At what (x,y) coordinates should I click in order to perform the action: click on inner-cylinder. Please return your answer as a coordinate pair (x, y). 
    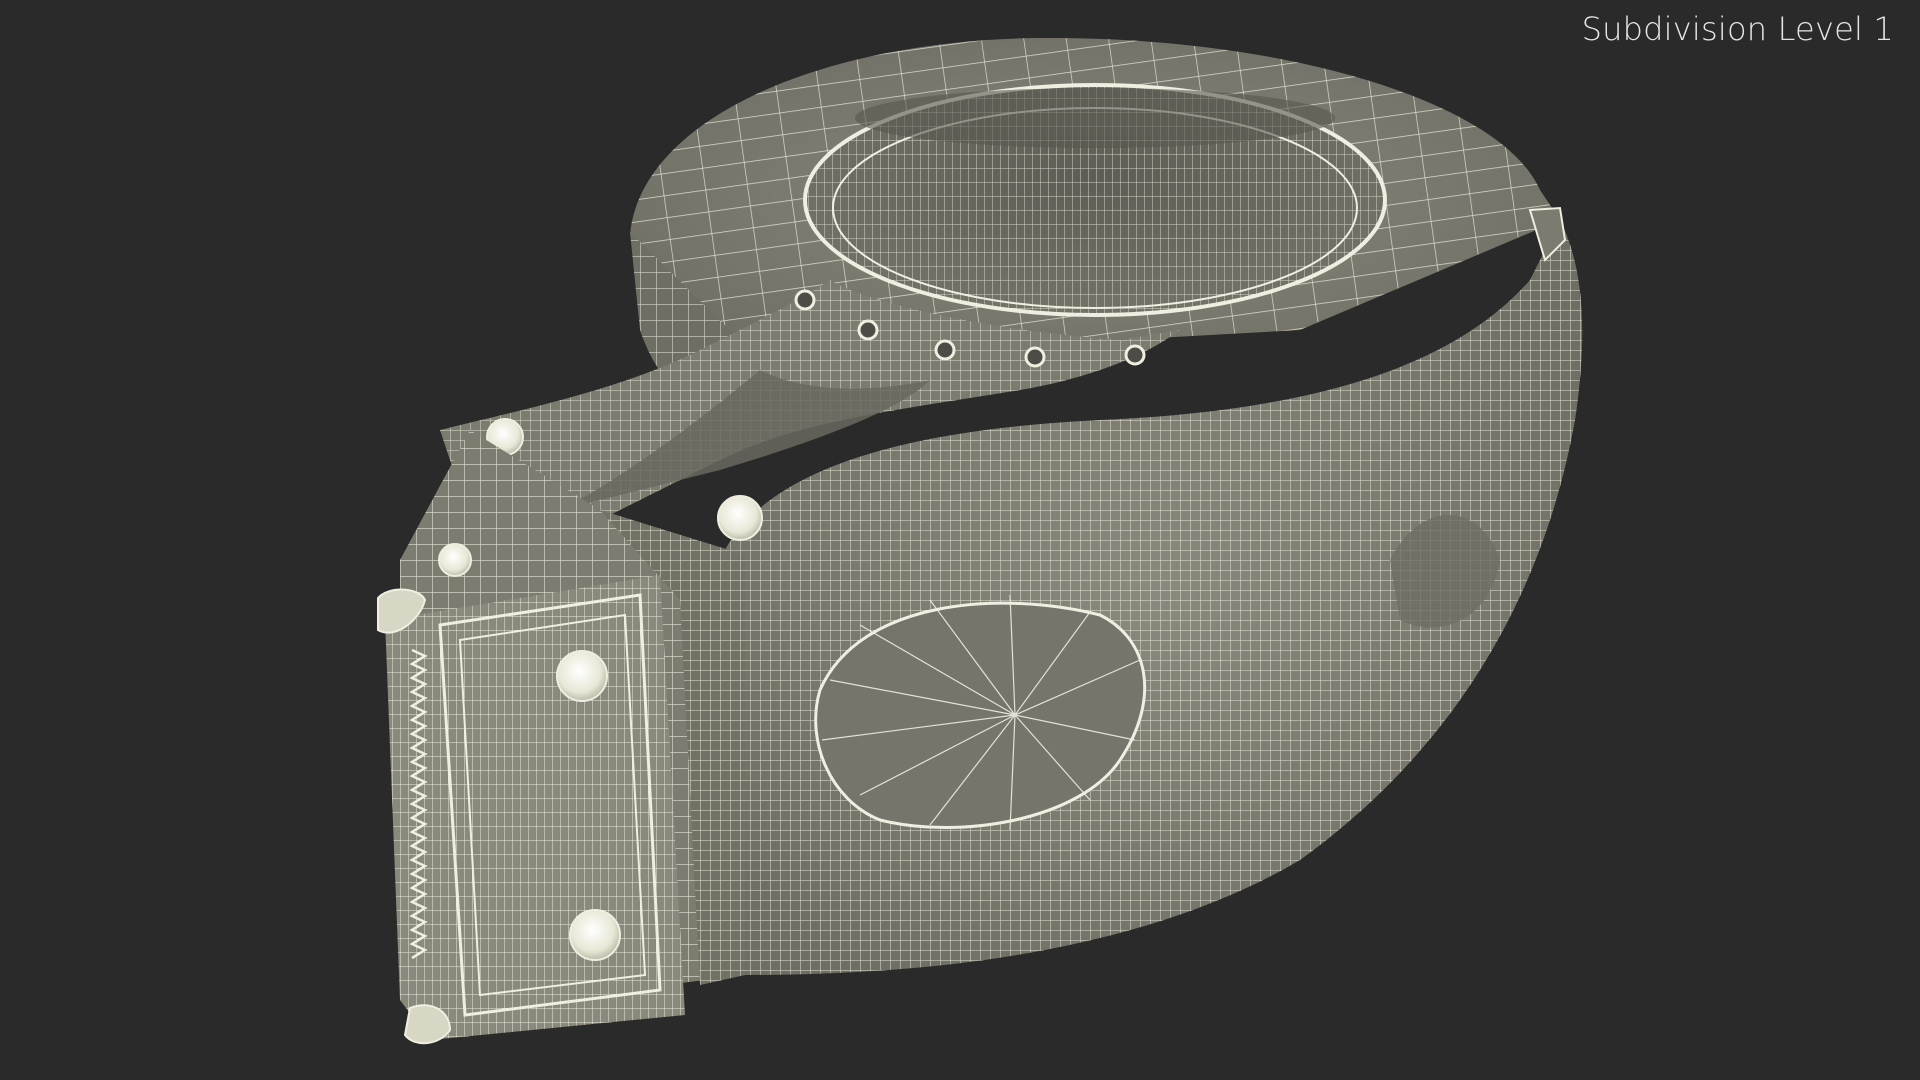
    Looking at the image, I should click on (1095, 200).